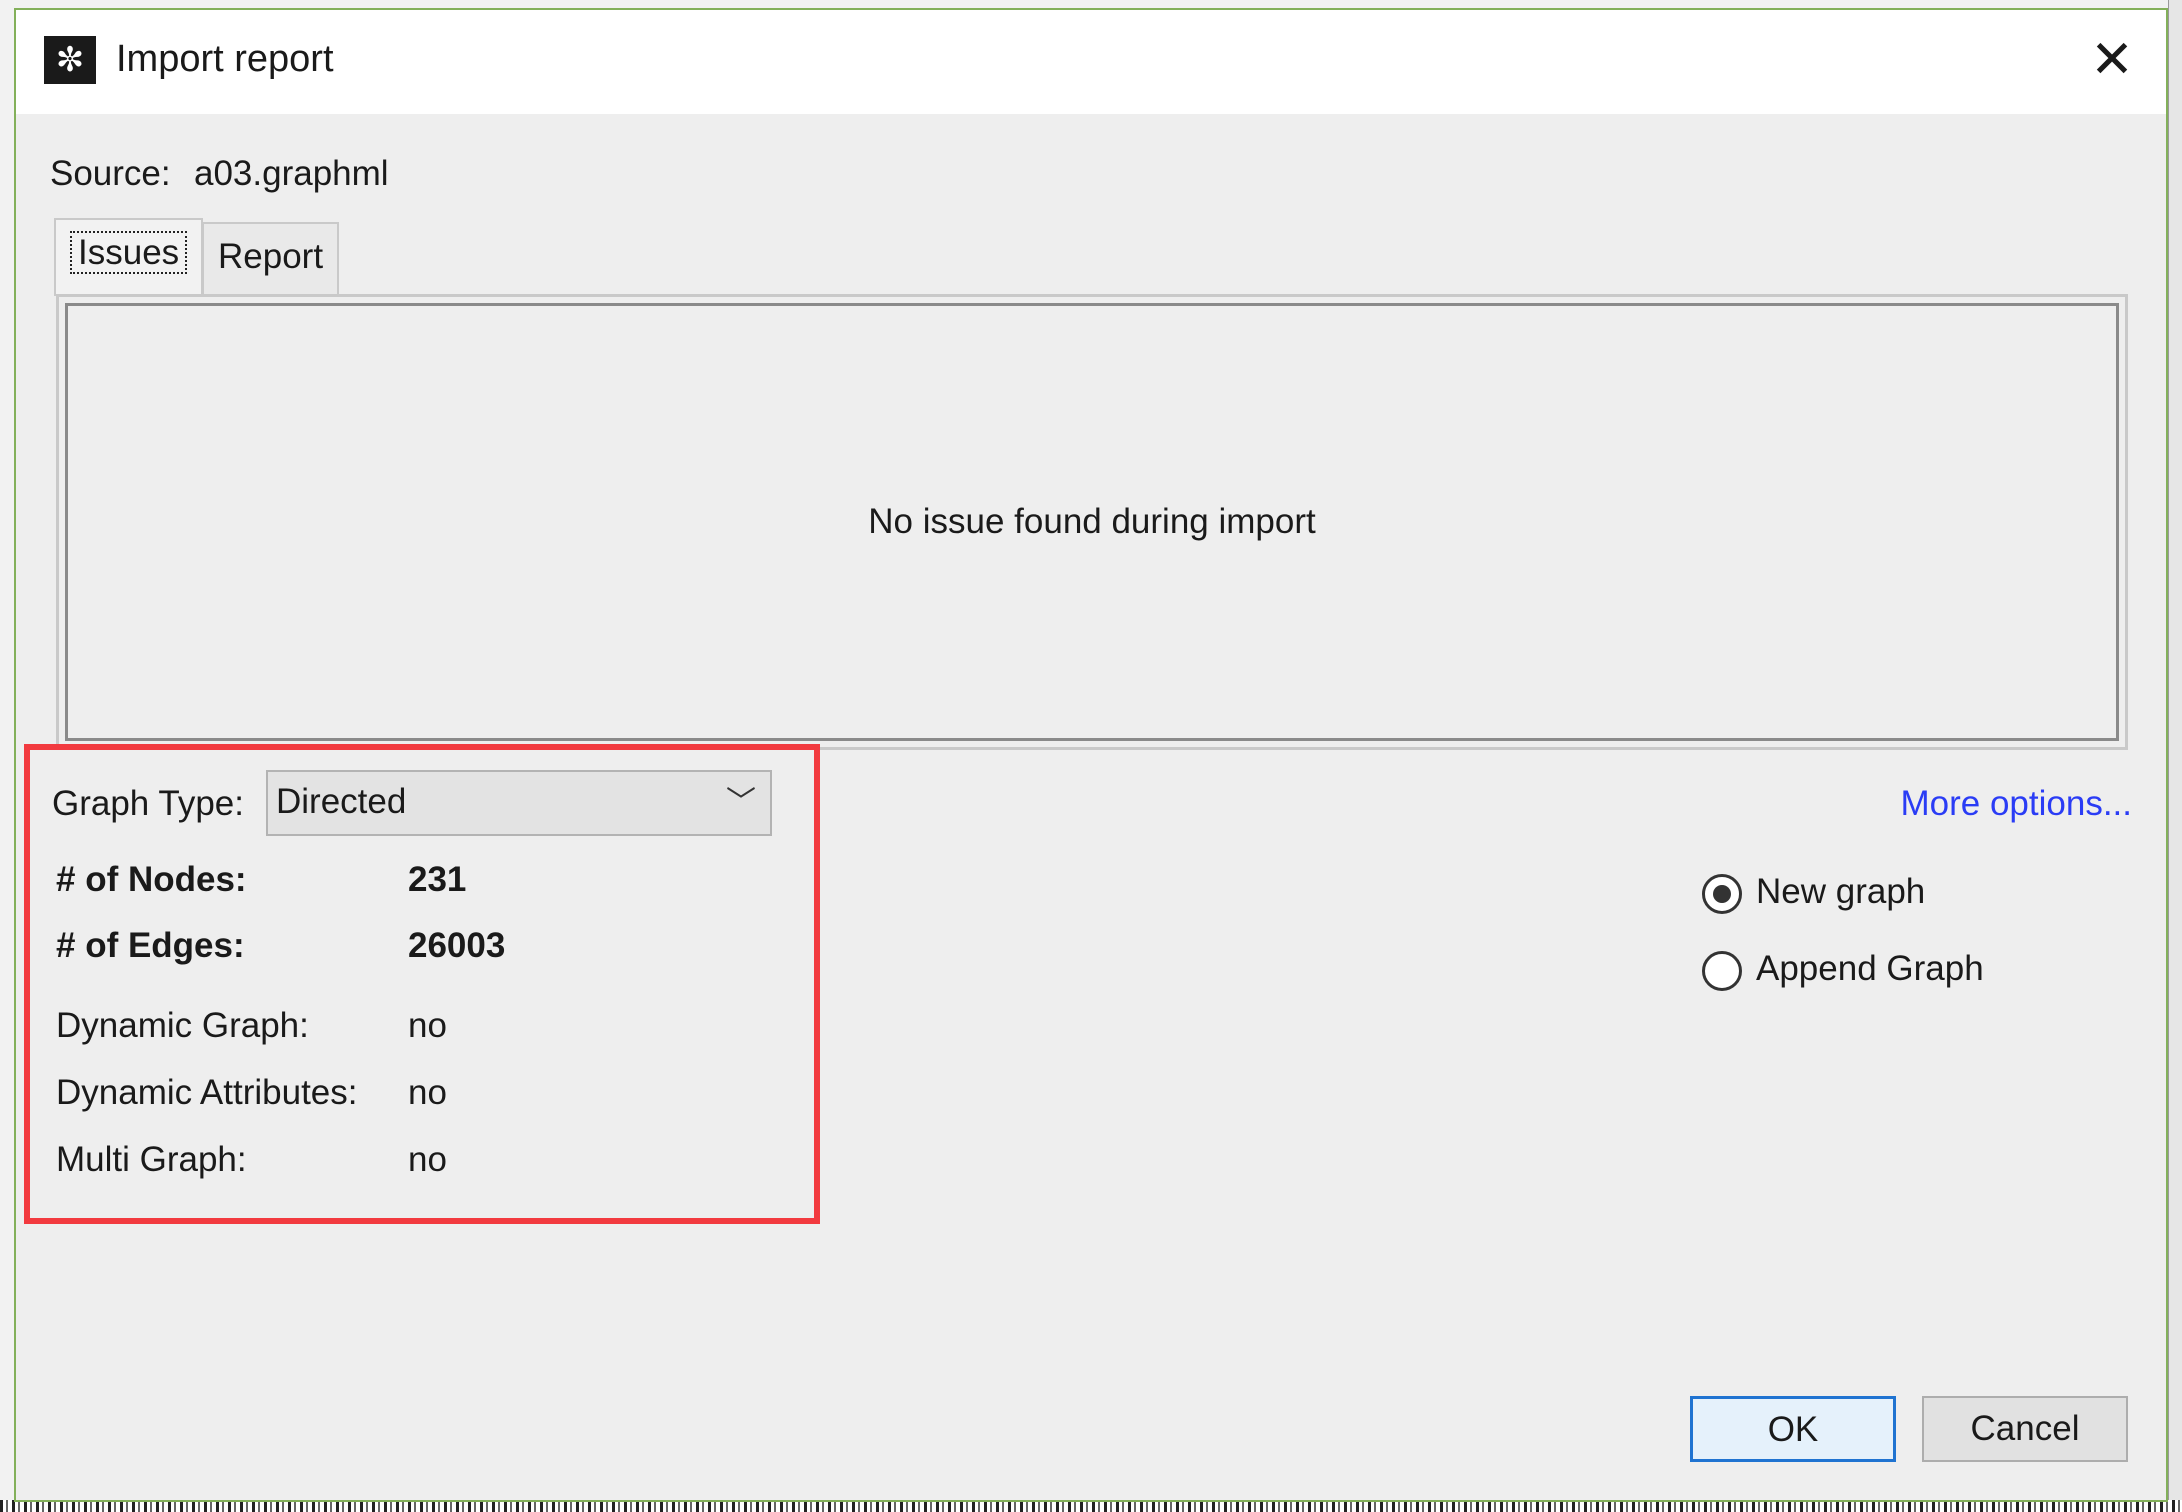 The width and height of the screenshot is (2182, 1512). I want to click on graph-type-label: Graph Type:, so click(148, 803).